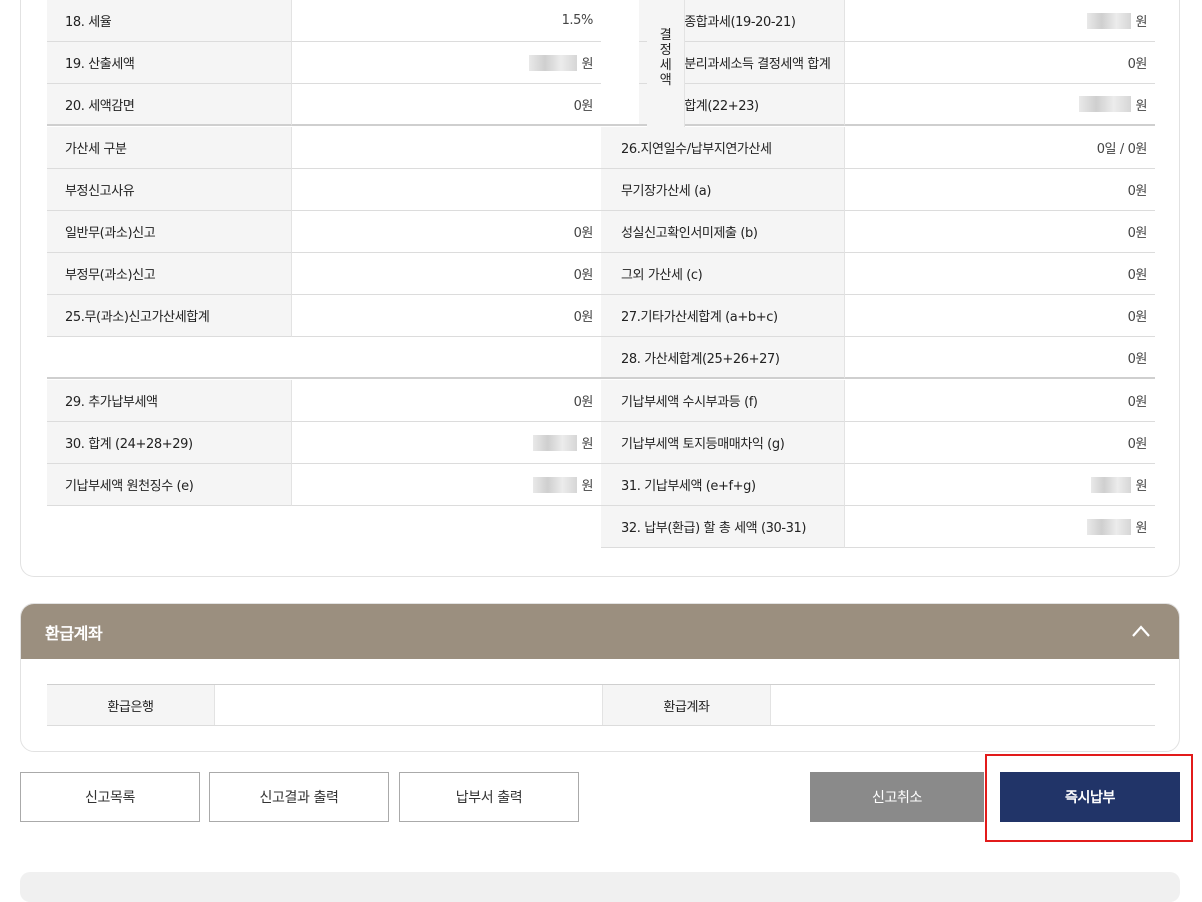  What do you see at coordinates (409, 705) in the screenshot?
I see `refund-bank-value` at bounding box center [409, 705].